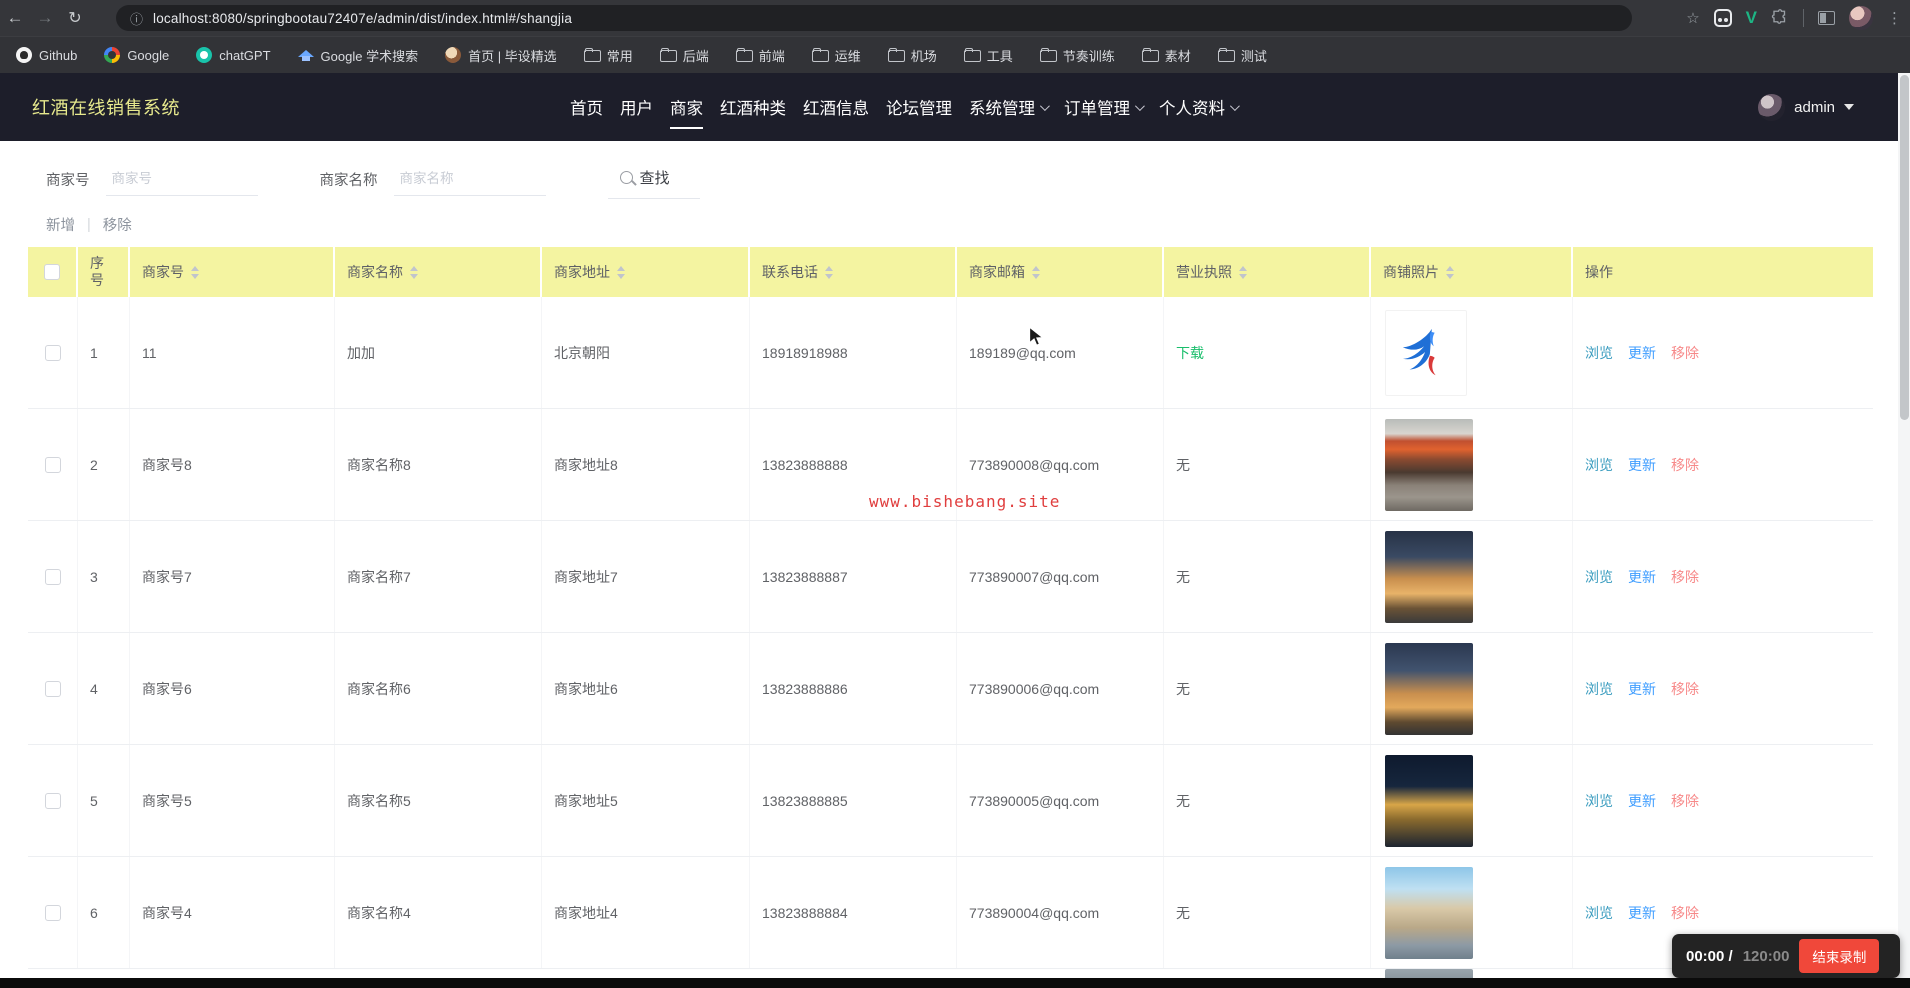 The height and width of the screenshot is (988, 1910). What do you see at coordinates (1826, 18) in the screenshot?
I see `sidebar-toggle-icon` at bounding box center [1826, 18].